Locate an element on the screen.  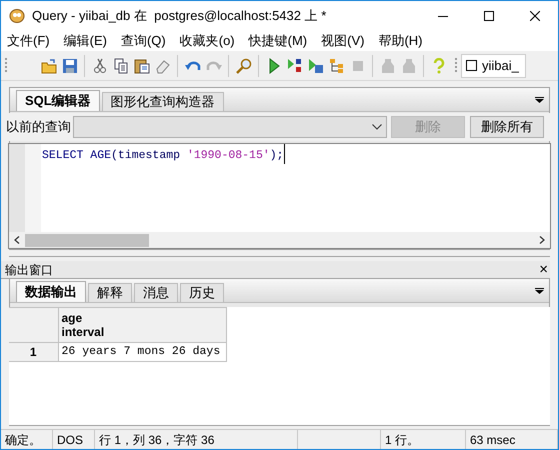
table-cell: 26 years 7 mons 26 days is located at coordinates (142, 352).